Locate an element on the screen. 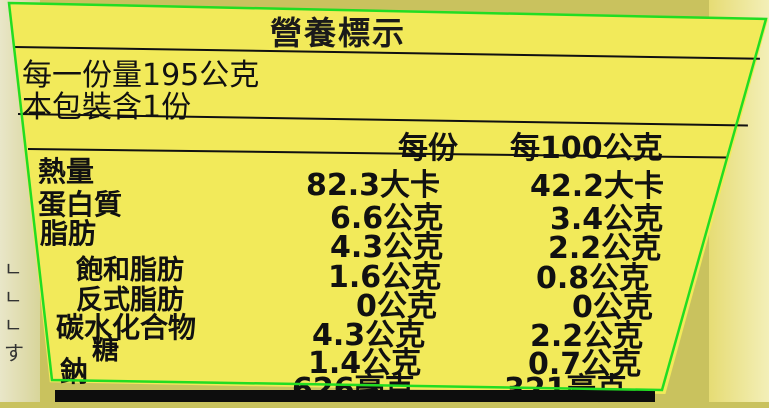  servings-per-package: 本包裝含1份 is located at coordinates (107, 107).